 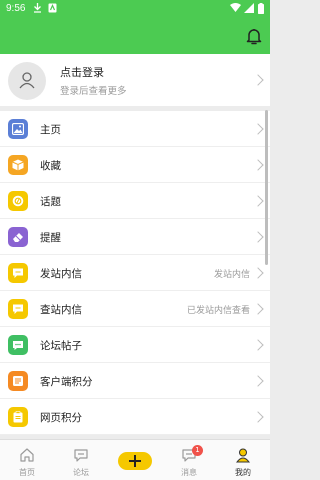 What do you see at coordinates (37, 9) in the screenshot?
I see `download-icon` at bounding box center [37, 9].